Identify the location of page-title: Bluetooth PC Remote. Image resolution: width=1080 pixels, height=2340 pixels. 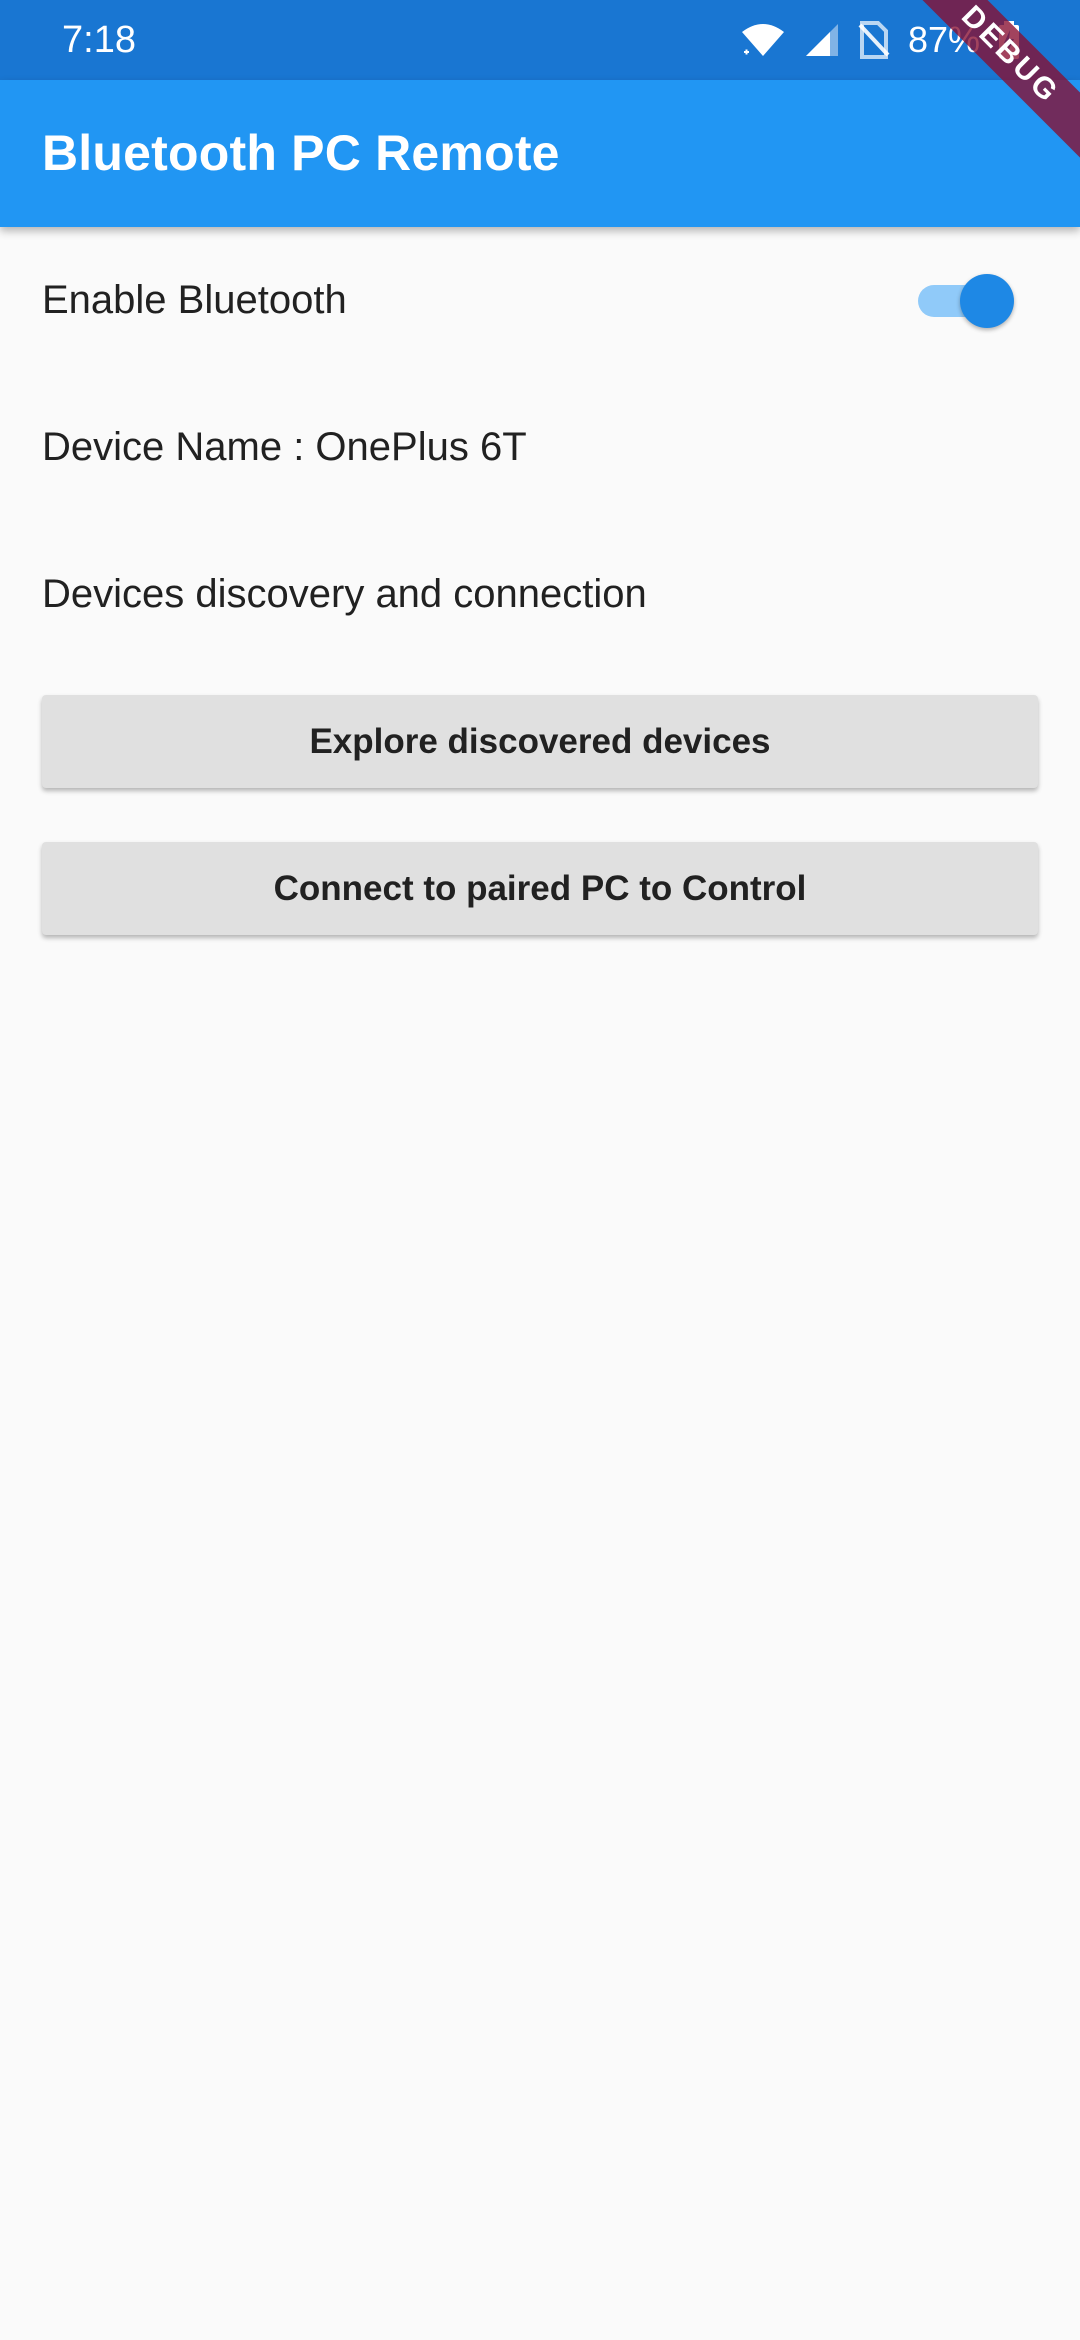
(301, 153).